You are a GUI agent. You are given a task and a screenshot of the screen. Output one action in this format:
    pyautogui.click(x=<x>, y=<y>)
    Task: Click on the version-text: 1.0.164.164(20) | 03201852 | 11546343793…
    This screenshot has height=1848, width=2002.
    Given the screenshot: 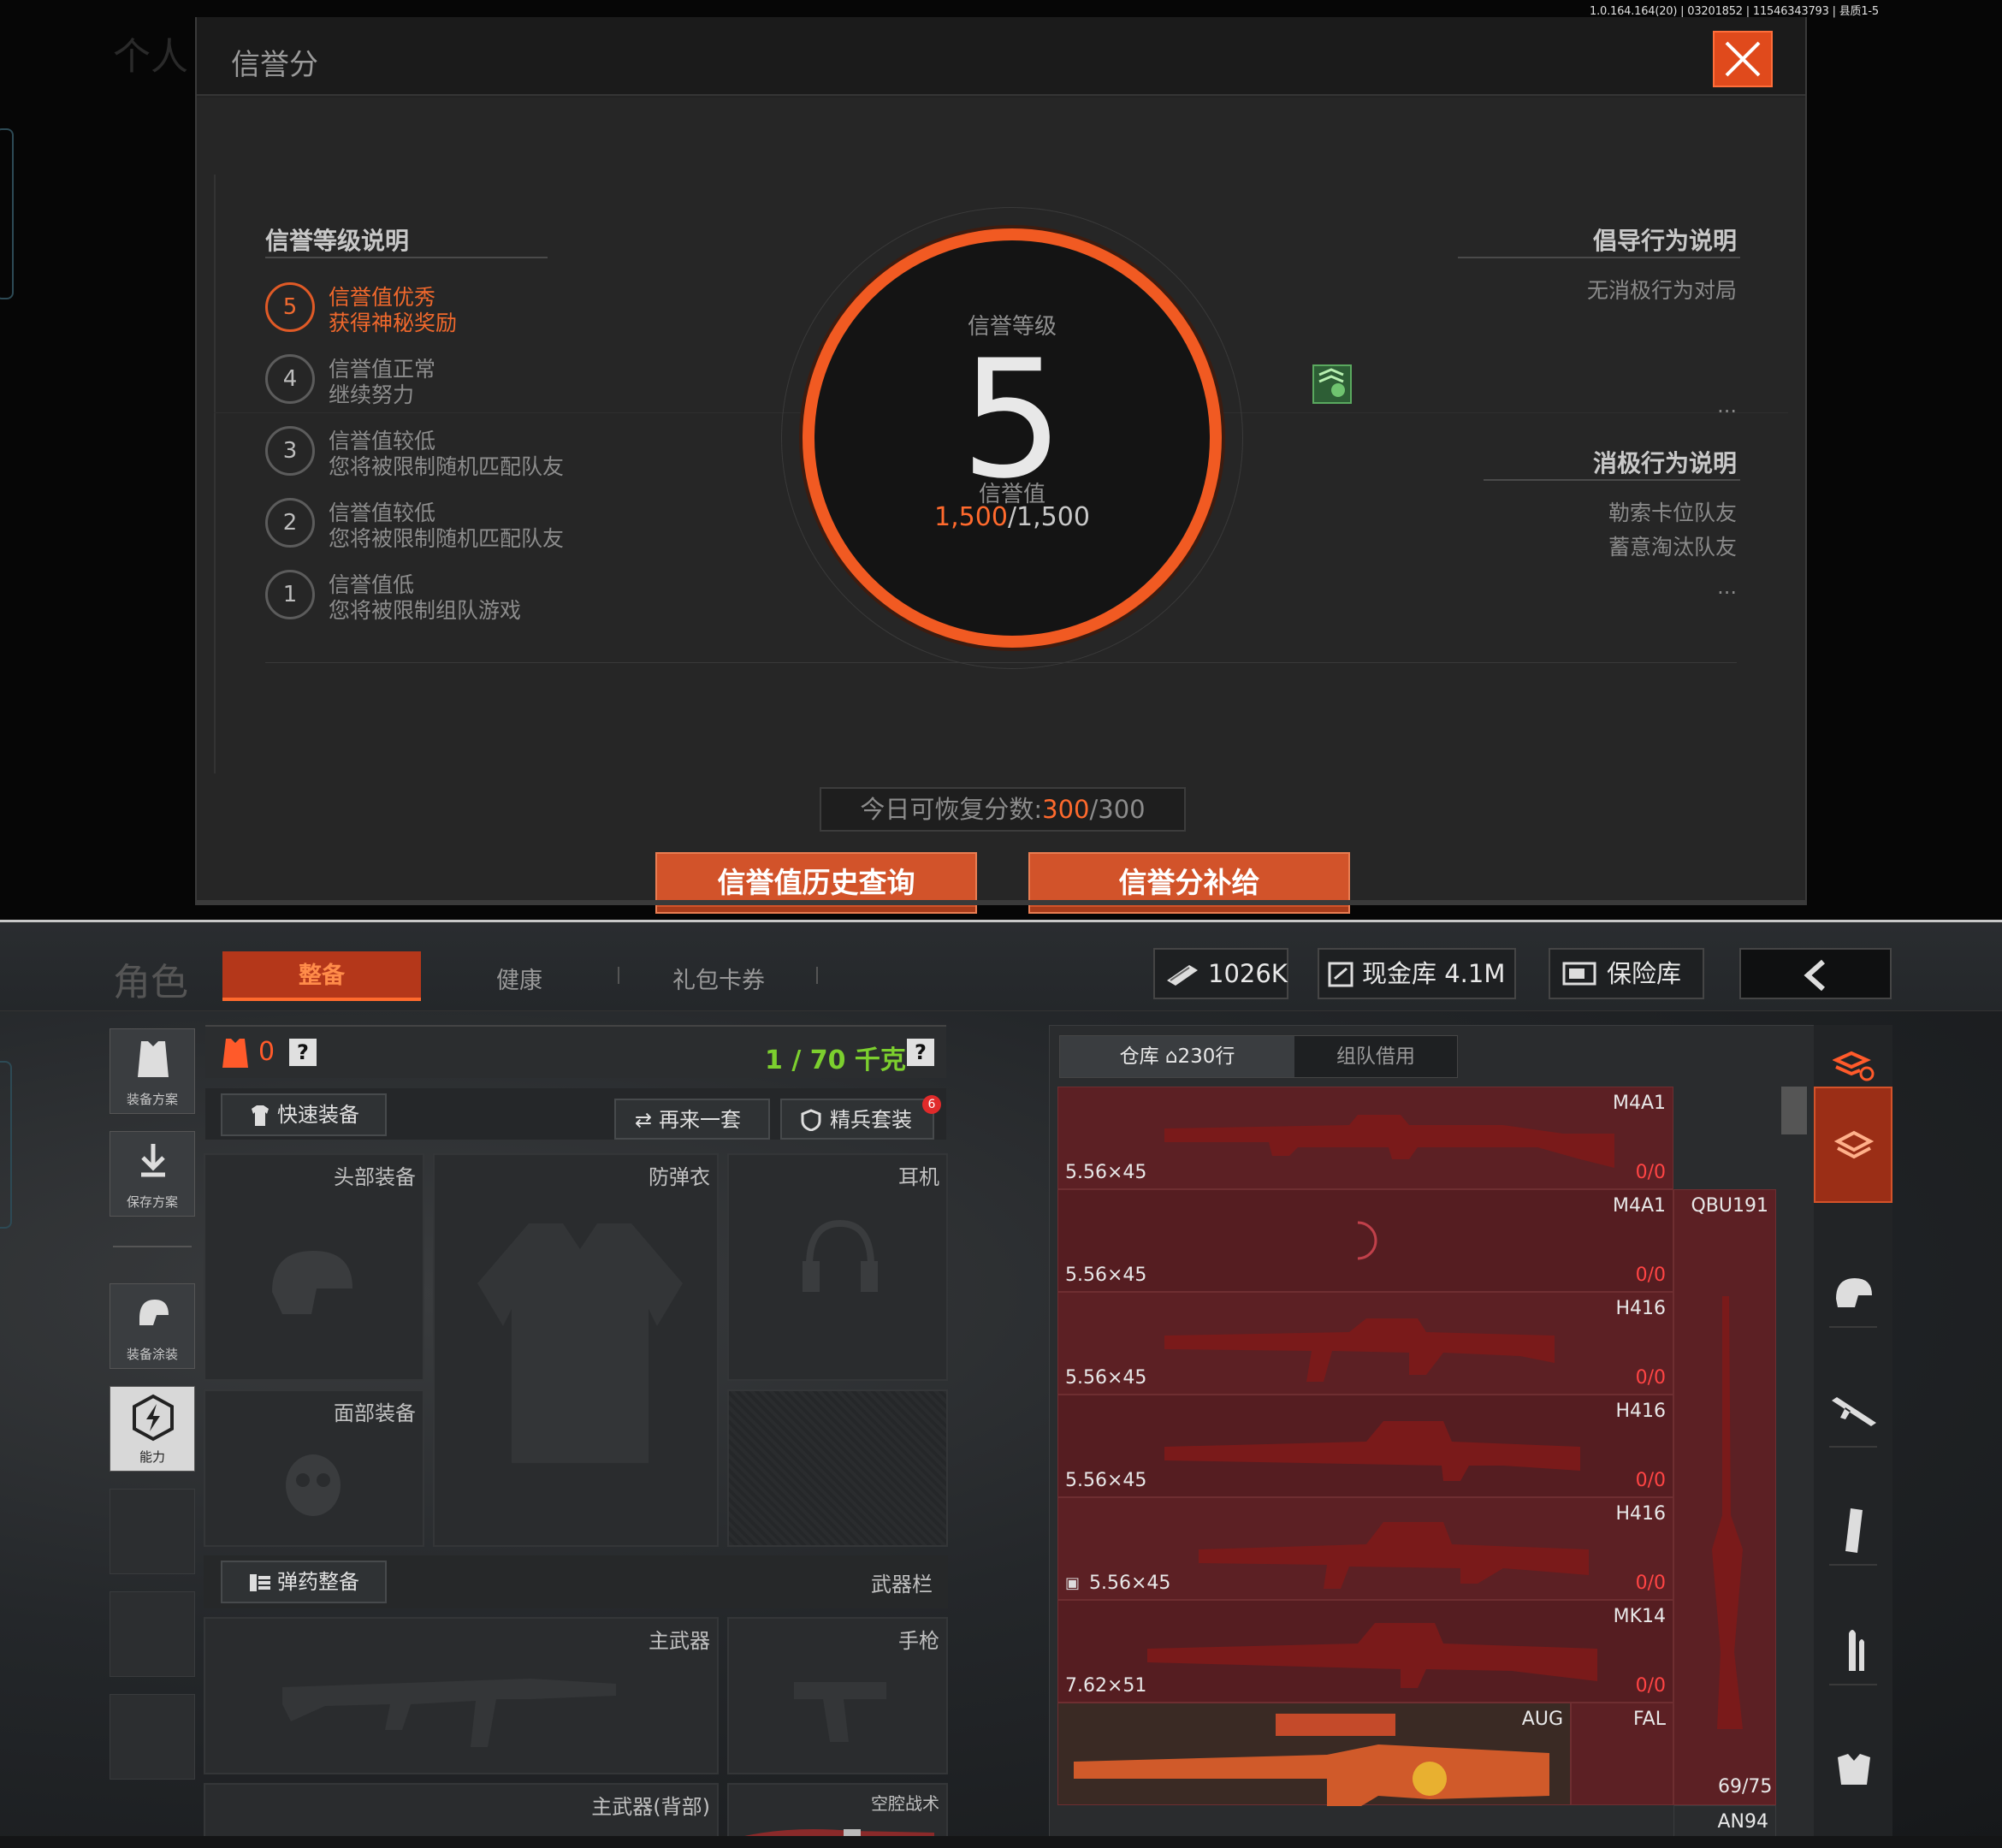 What is the action you would take?
    pyautogui.click(x=1734, y=11)
    